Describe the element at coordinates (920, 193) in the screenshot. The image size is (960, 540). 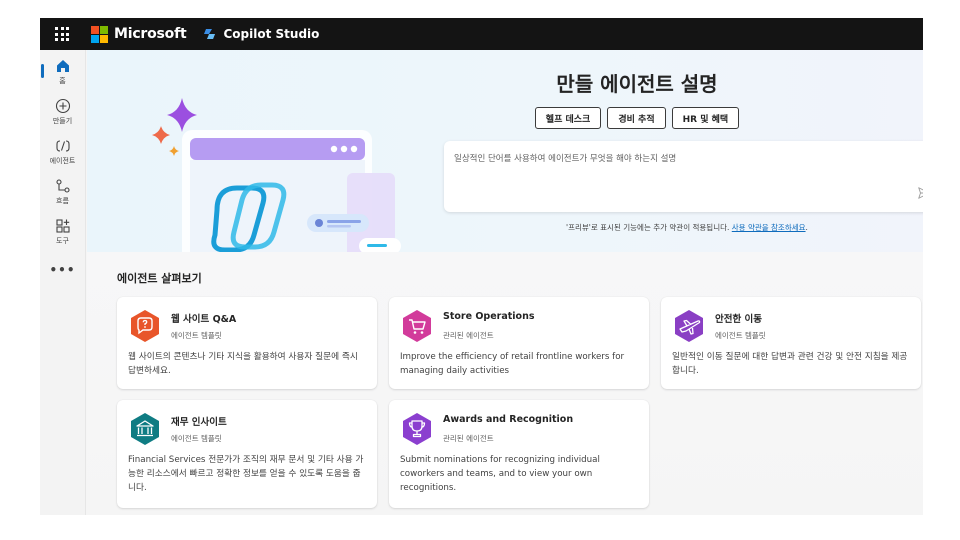
I see `send-icon` at that location.